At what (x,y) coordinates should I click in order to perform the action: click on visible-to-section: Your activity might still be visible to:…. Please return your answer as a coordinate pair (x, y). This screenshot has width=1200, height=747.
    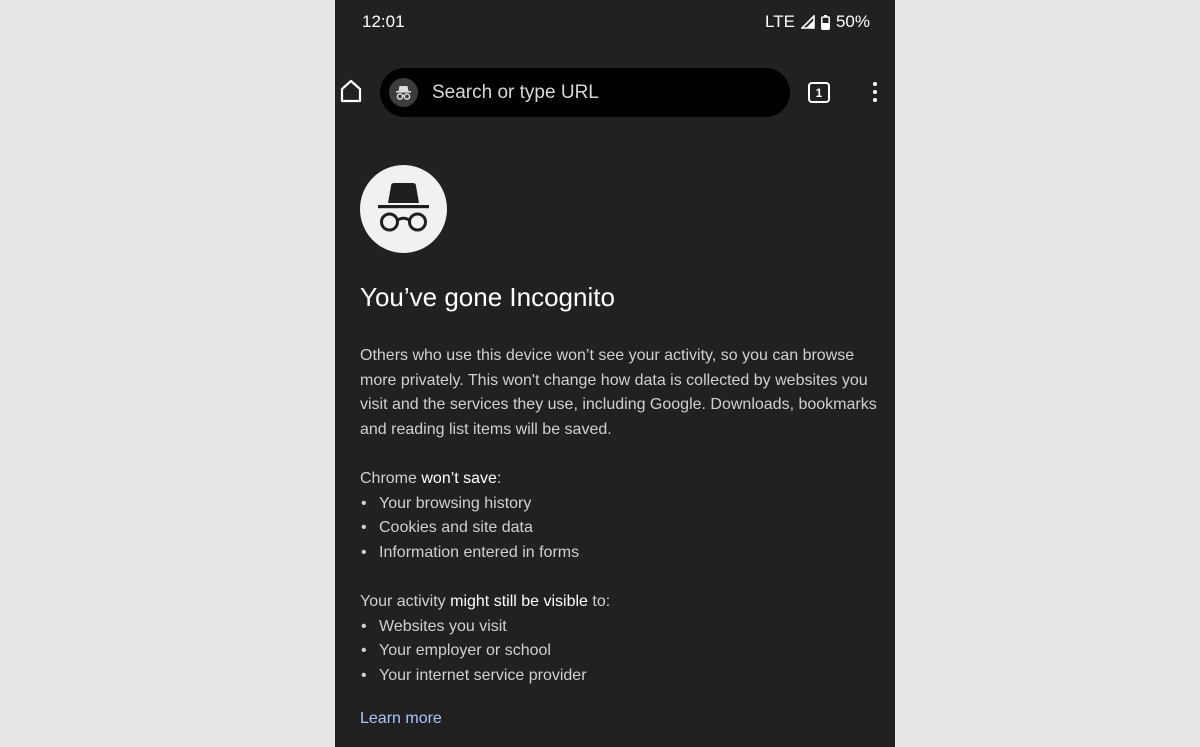
    Looking at the image, I should click on (620, 639).